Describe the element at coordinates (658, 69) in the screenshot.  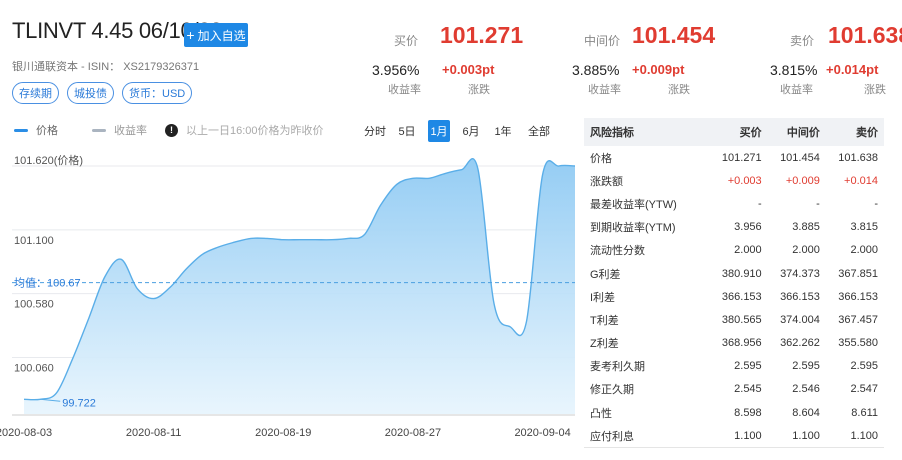
I see `quote-mid-change: +0.009pt` at that location.